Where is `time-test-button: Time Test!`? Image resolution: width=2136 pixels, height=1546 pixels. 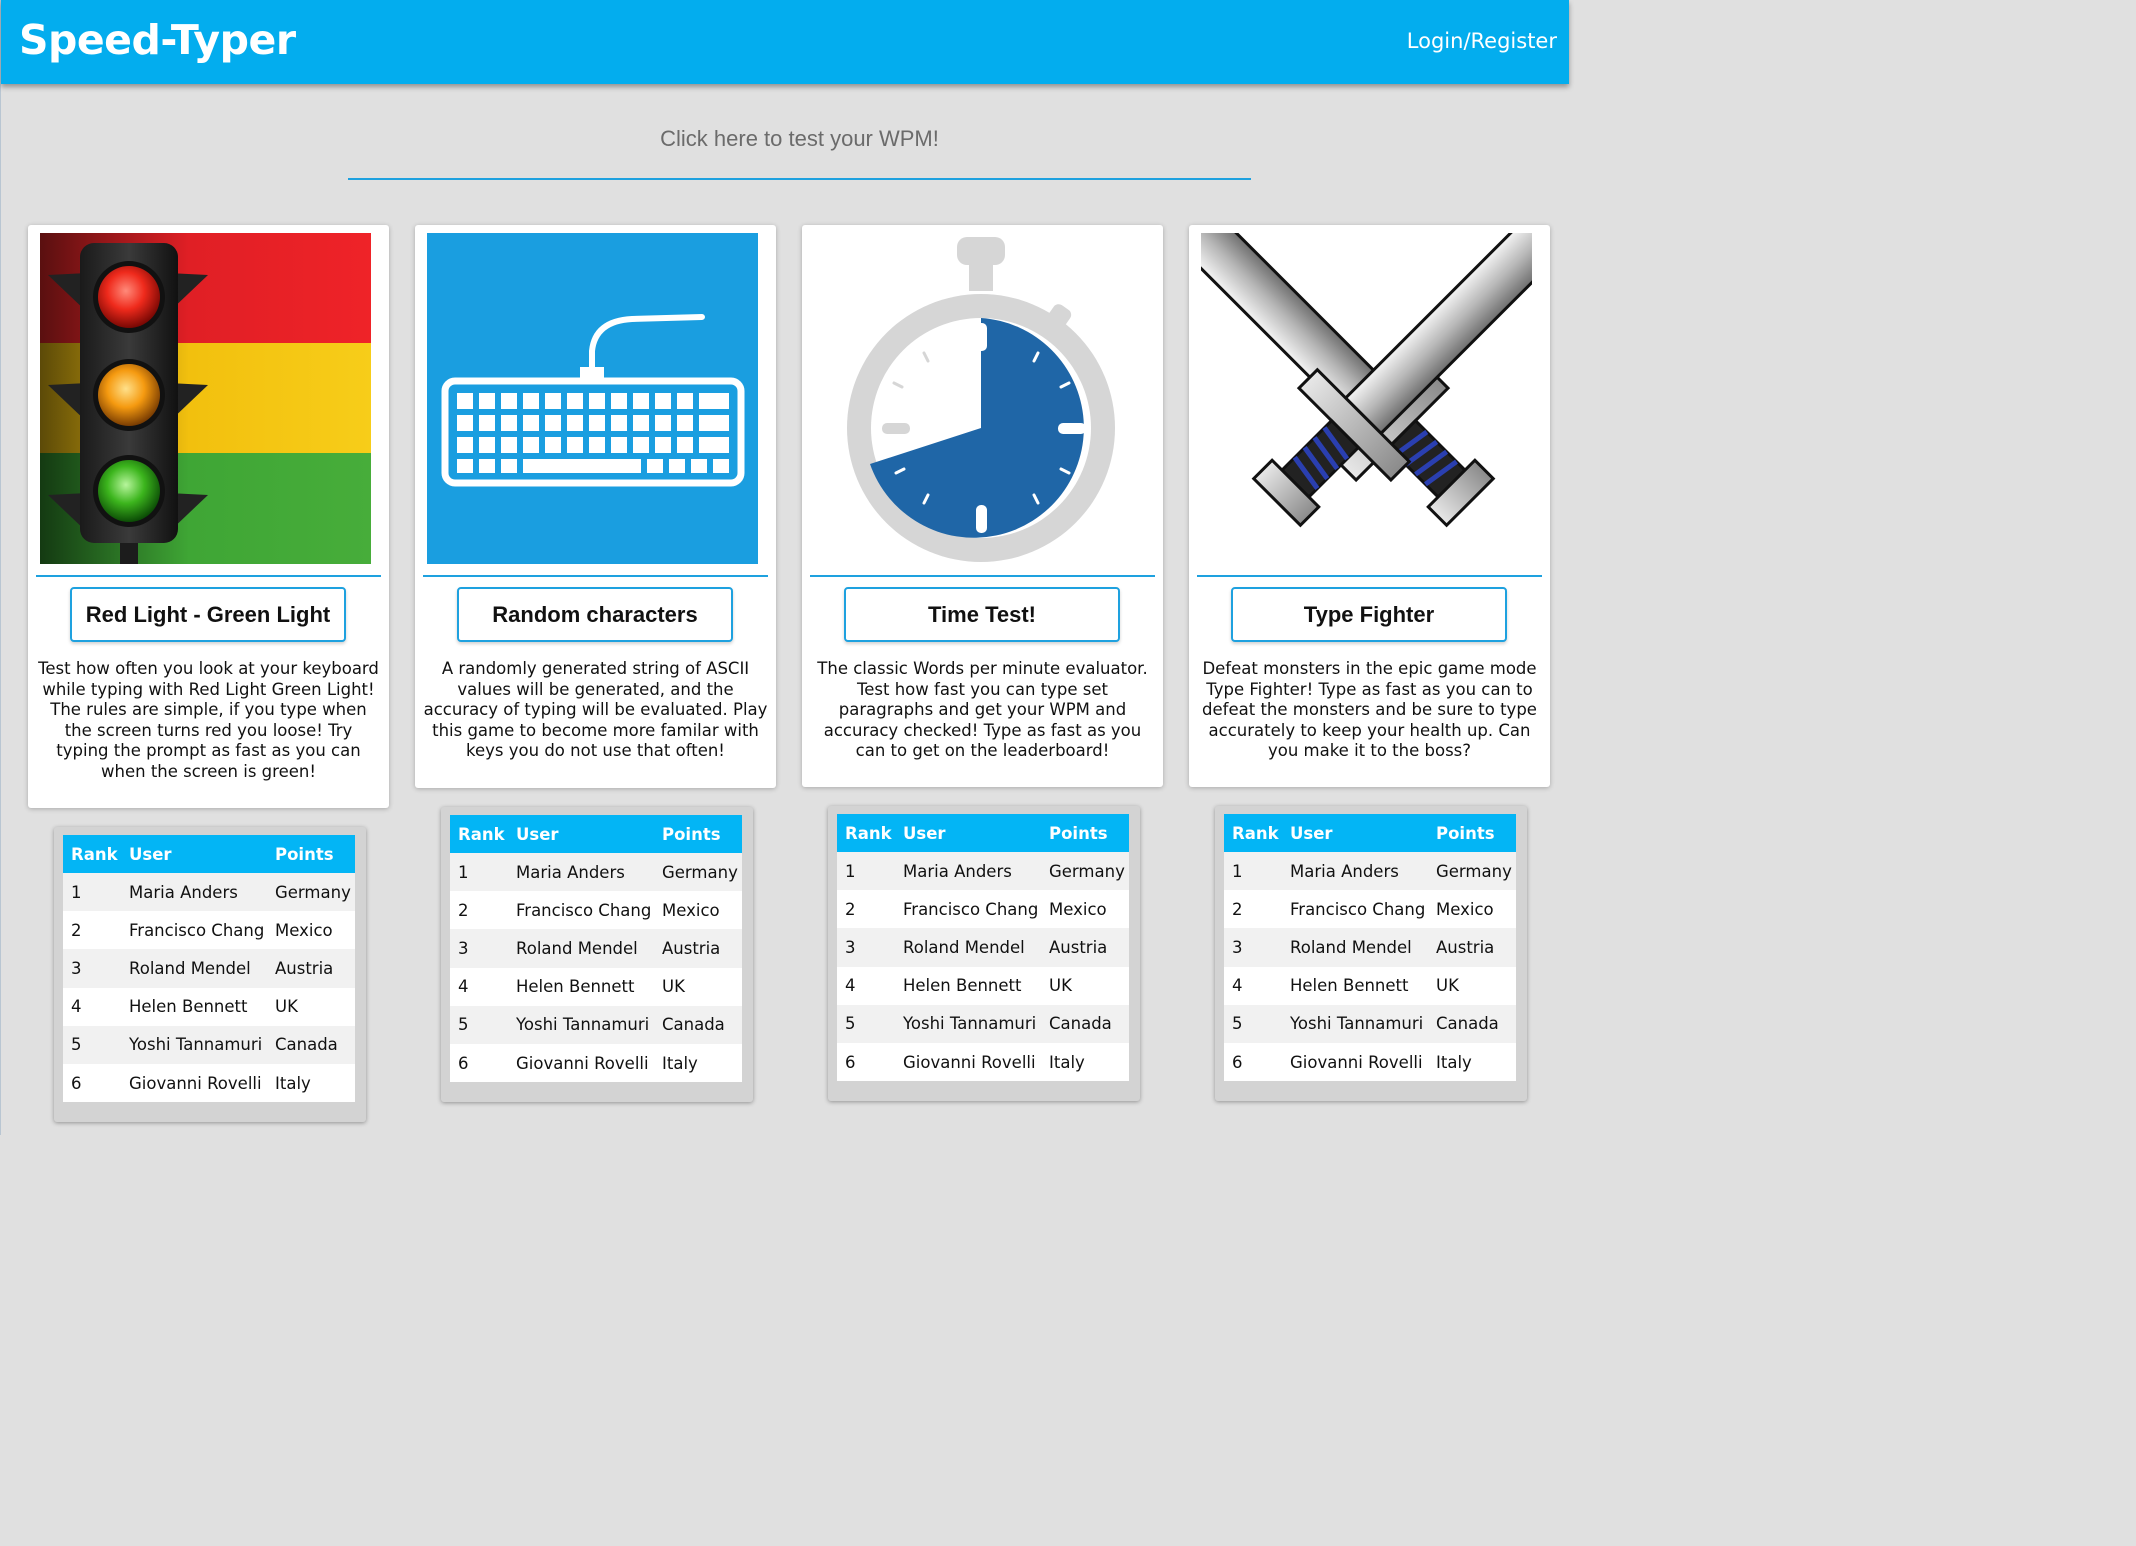 time-test-button: Time Test! is located at coordinates (982, 614).